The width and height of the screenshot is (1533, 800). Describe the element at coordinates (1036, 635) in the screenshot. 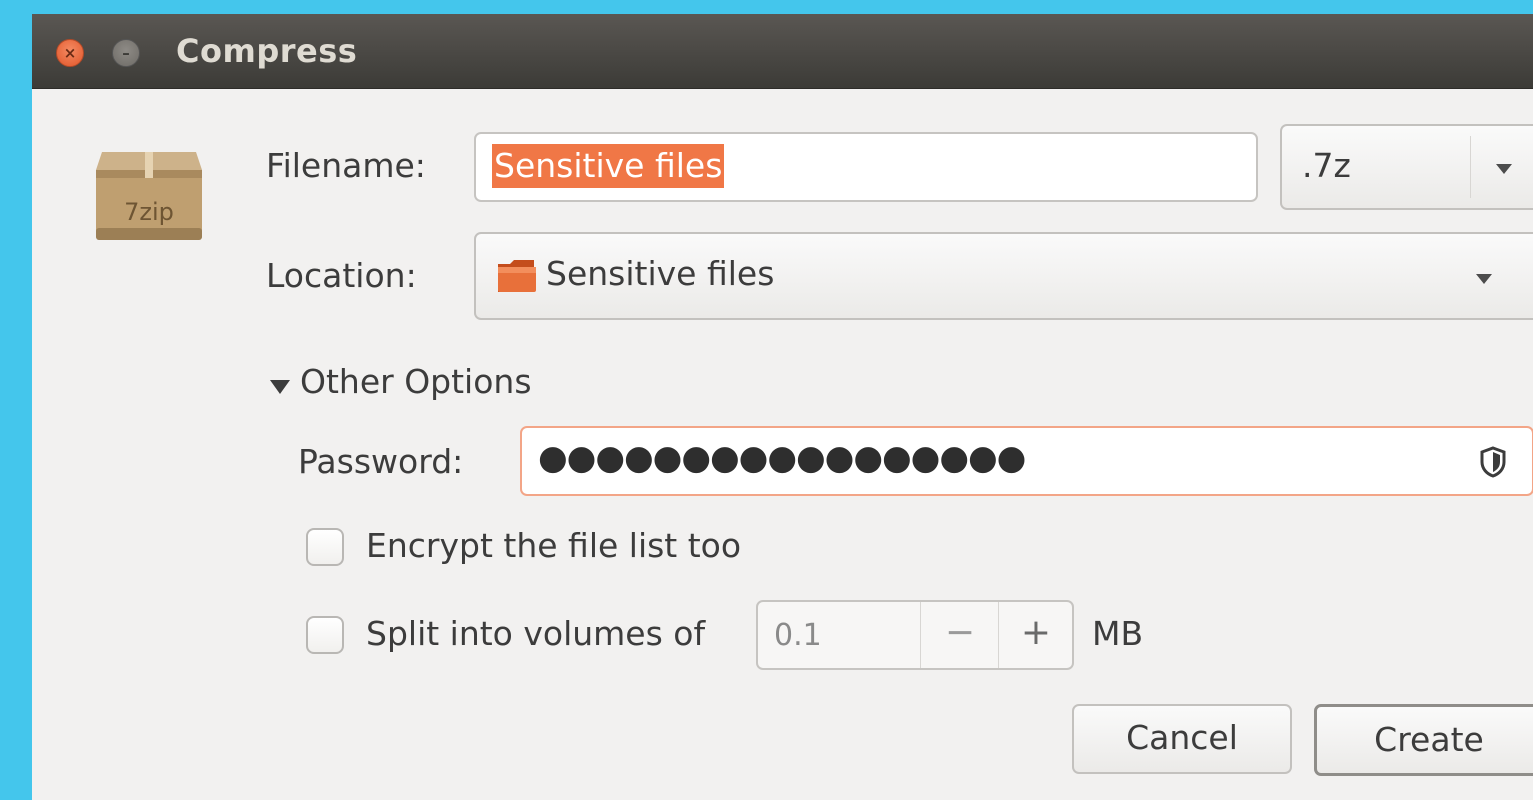

I see `increment-button: +` at that location.